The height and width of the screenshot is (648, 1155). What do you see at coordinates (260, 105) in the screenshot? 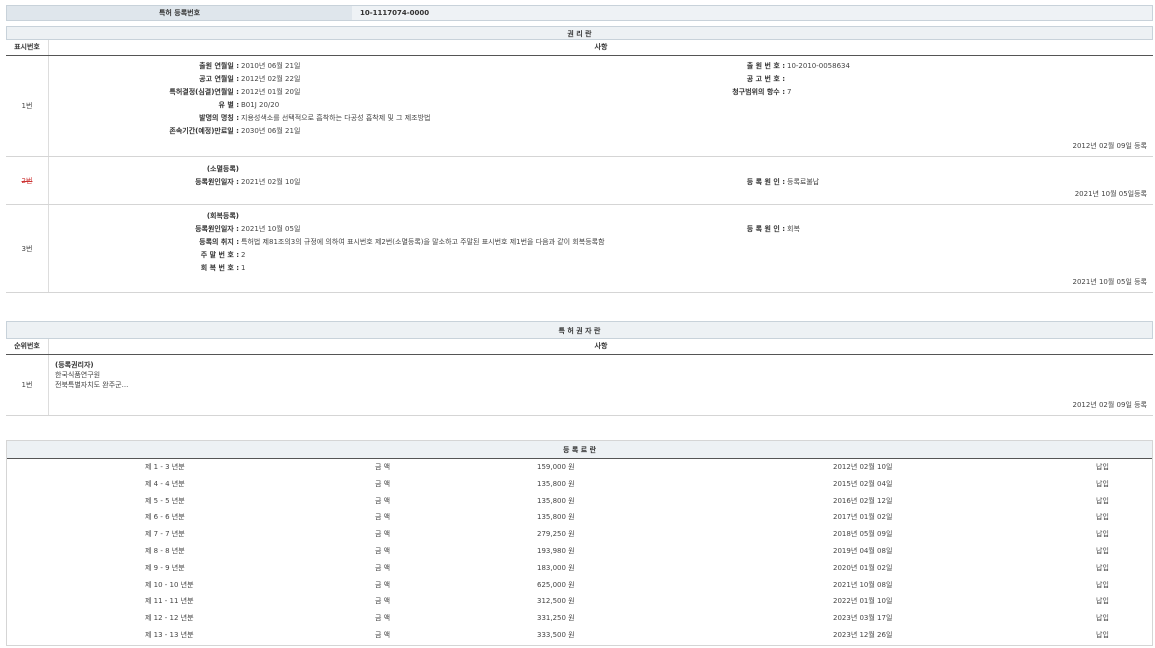
I see `classification-value: B01J 20/20` at bounding box center [260, 105].